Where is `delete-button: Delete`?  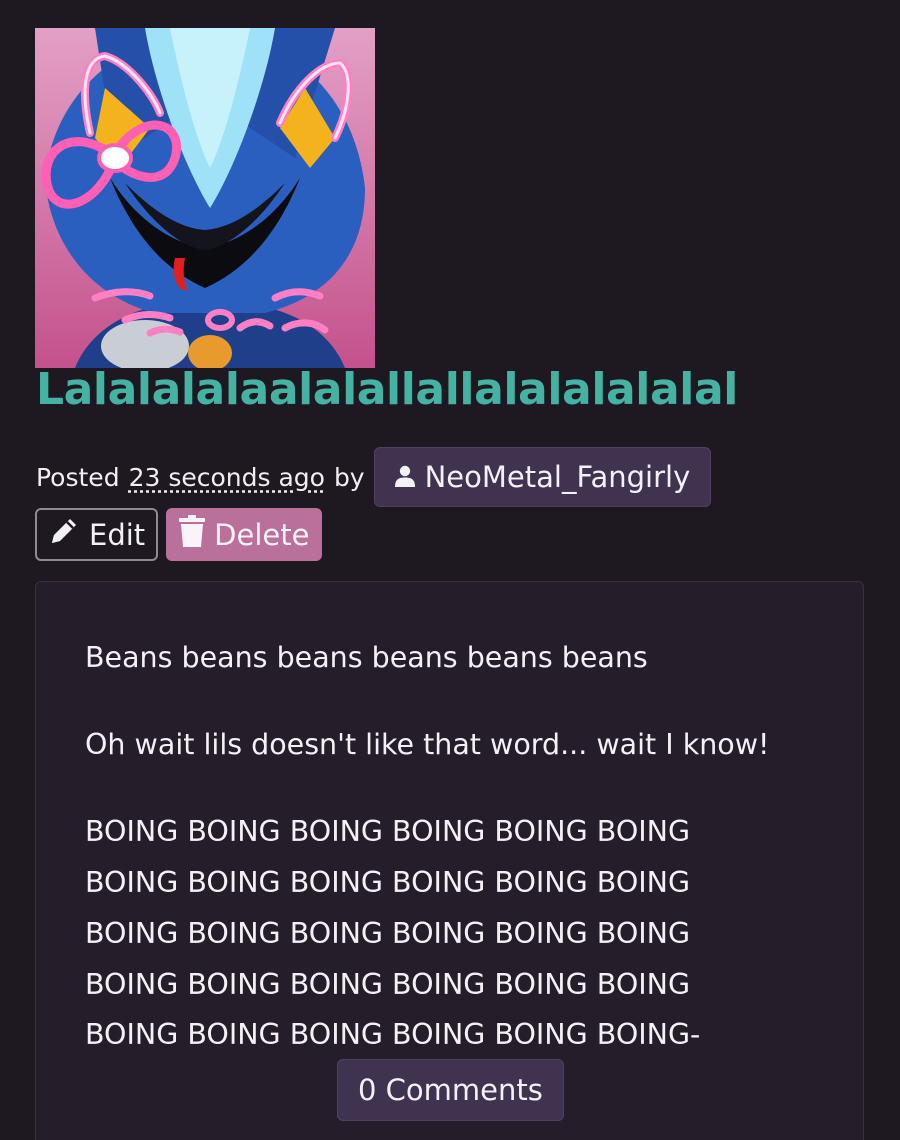 delete-button: Delete is located at coordinates (244, 534).